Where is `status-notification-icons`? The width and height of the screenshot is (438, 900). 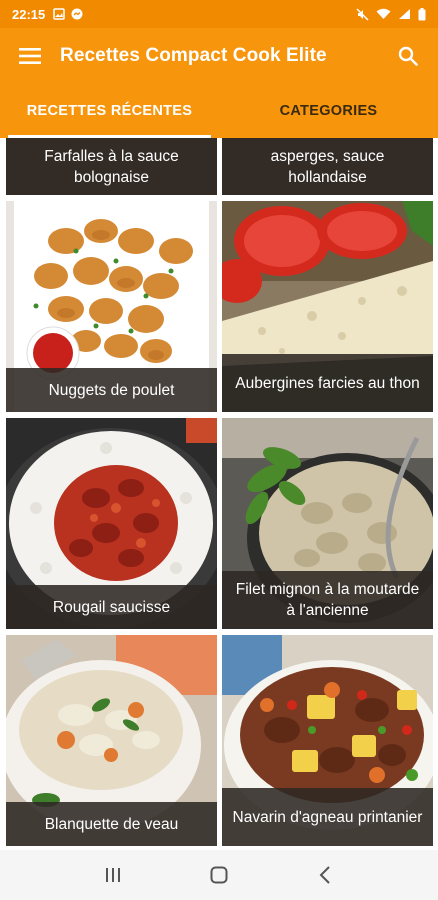
status-notification-icons is located at coordinates (68, 14).